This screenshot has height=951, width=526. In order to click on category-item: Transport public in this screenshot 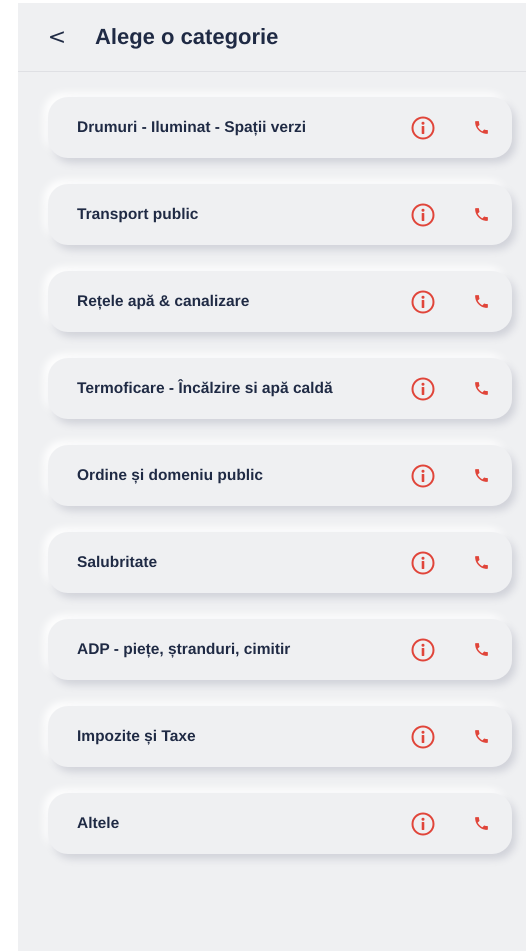, I will do `click(280, 214)`.